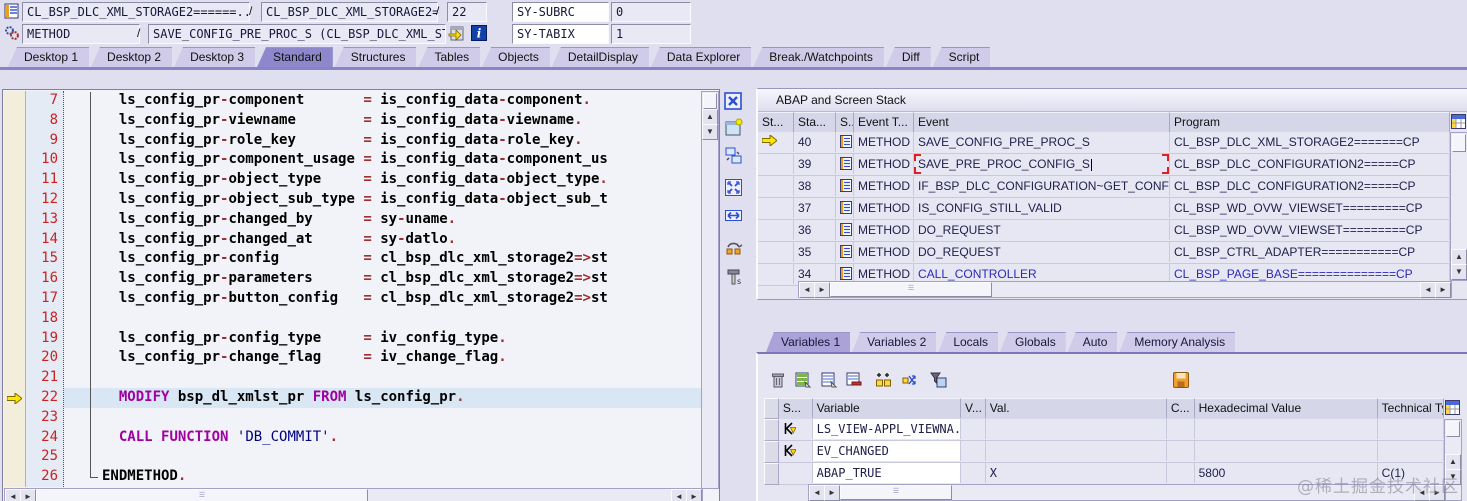  What do you see at coordinates (1042, 142) in the screenshot?
I see `stack-event-cell: SAVE_CONFIG_PRE_PROC_S` at bounding box center [1042, 142].